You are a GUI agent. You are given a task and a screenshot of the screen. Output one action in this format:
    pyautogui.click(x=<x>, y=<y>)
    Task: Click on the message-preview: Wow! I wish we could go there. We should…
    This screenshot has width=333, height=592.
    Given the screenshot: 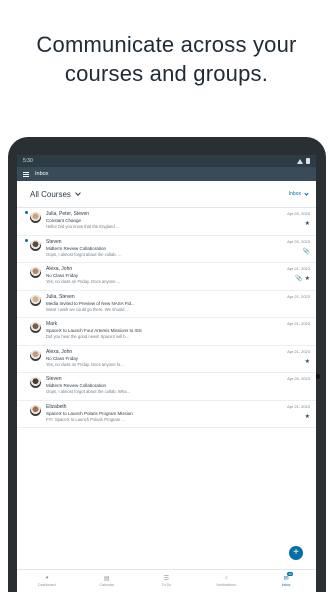 What is the action you would take?
    pyautogui.click(x=88, y=309)
    